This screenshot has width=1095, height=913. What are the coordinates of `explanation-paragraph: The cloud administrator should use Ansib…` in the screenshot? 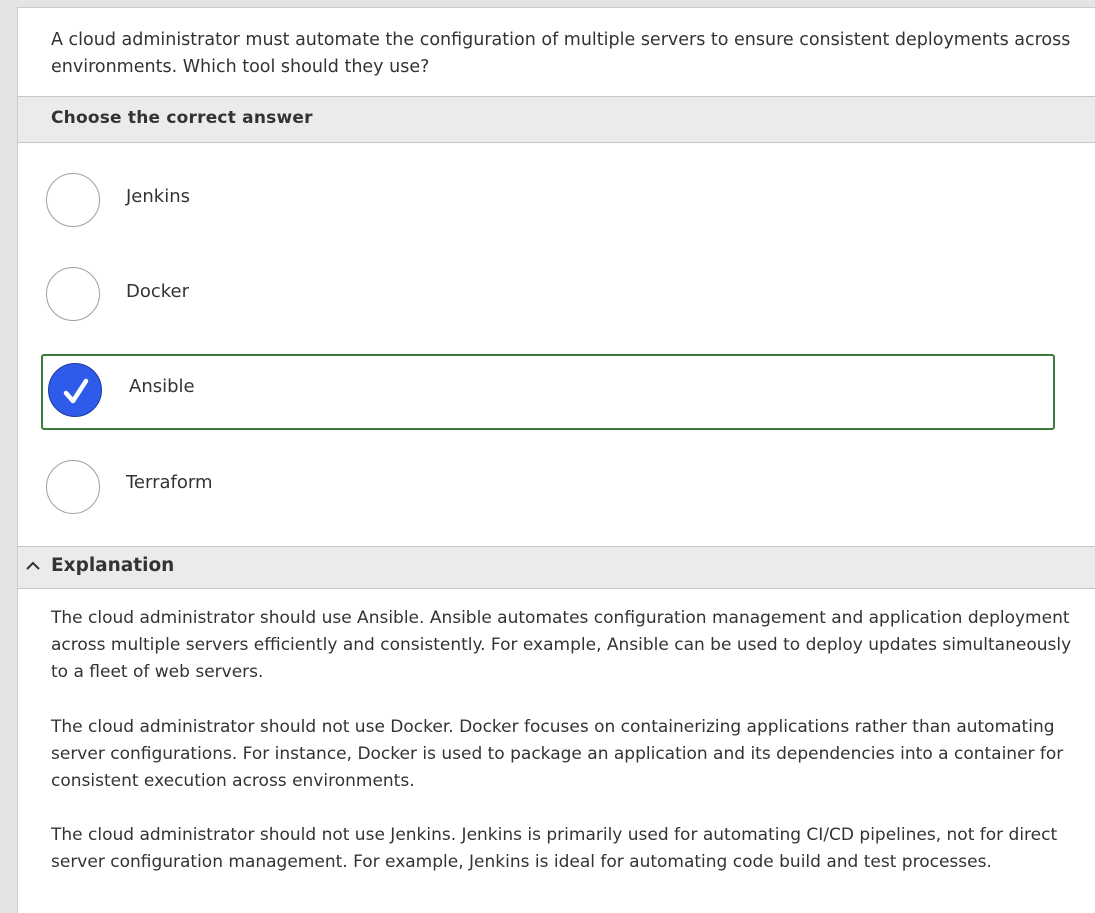 It's located at (561, 645).